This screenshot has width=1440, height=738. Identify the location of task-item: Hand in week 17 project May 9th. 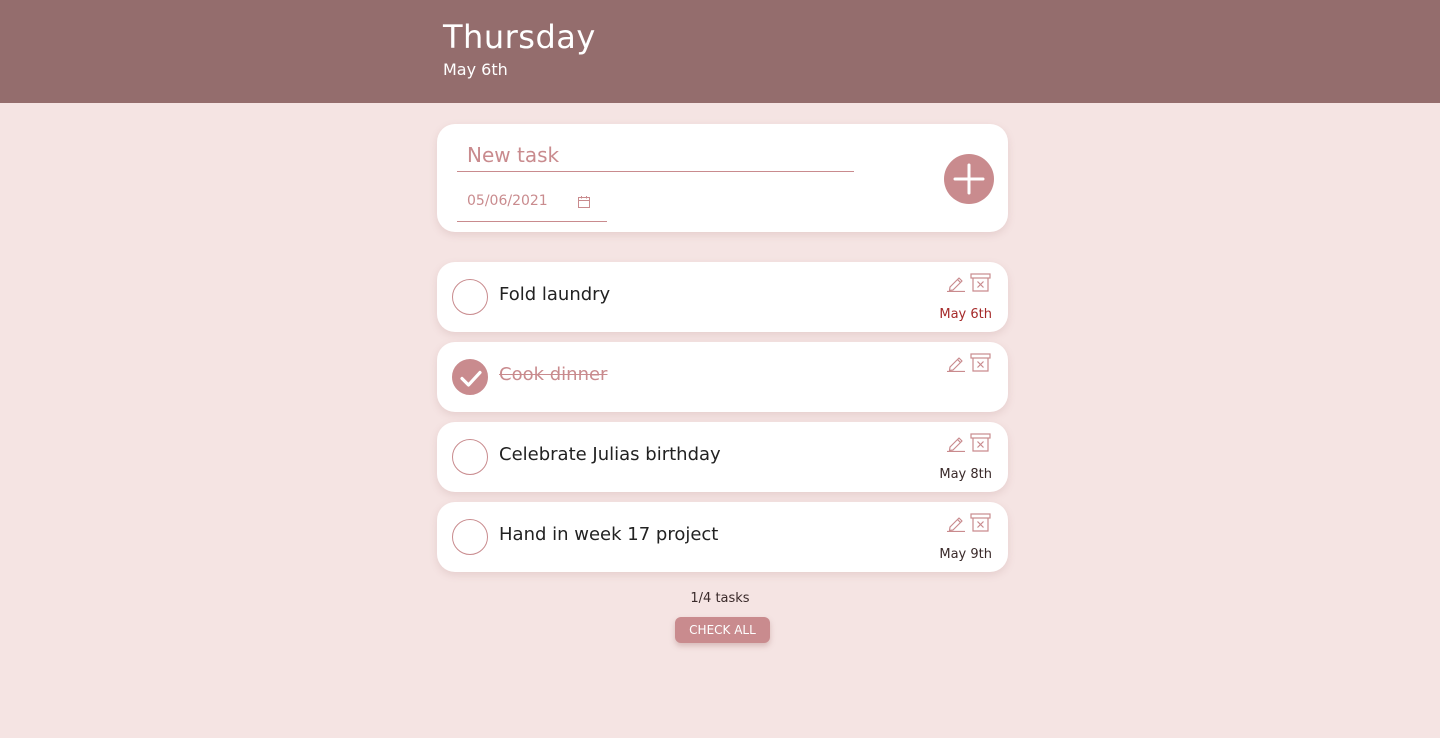
(722, 537).